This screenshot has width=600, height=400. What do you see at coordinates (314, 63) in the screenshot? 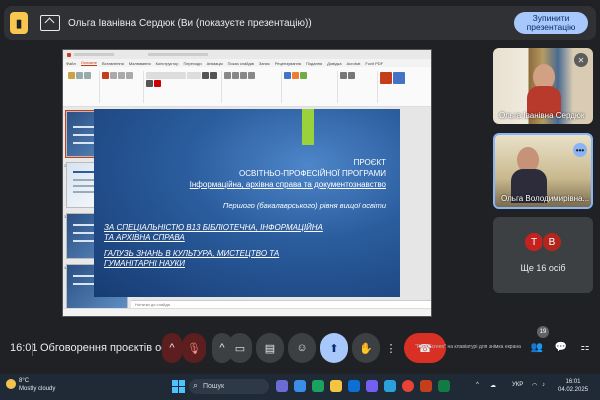
I see `menu-item: Подання` at bounding box center [314, 63].